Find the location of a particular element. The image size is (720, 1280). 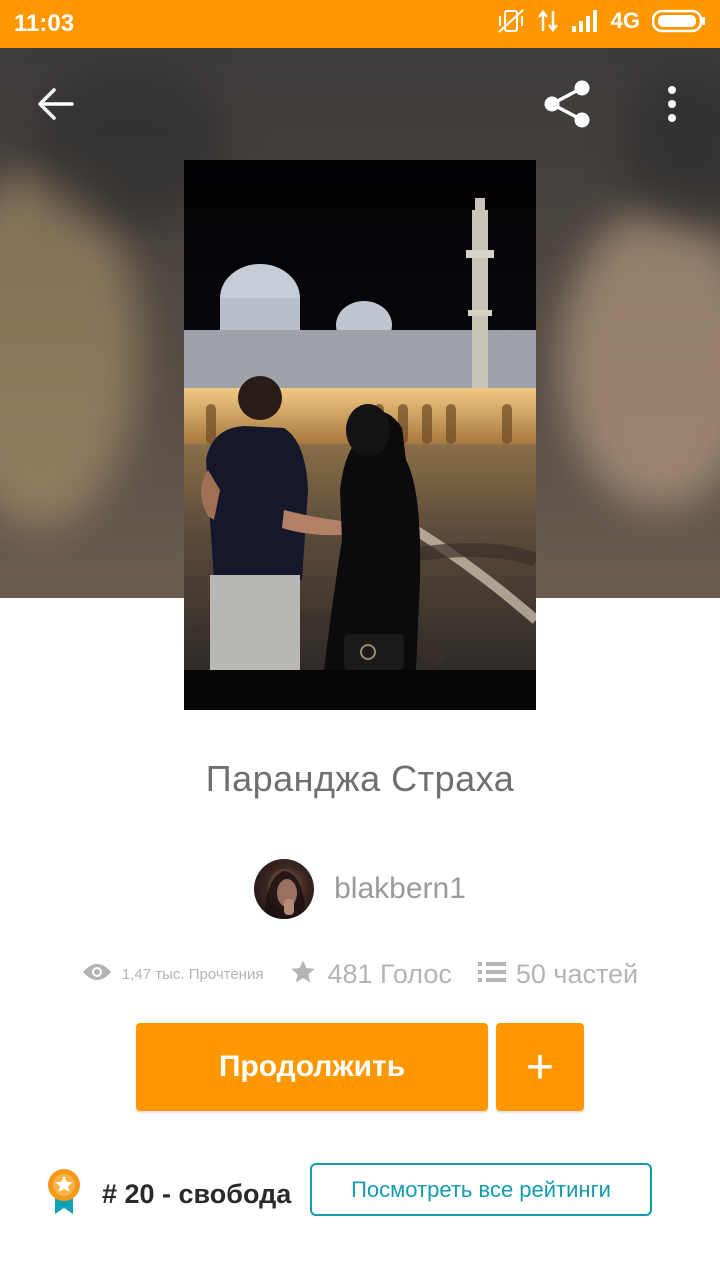

parts-stat: 50 частей is located at coordinates (558, 974).